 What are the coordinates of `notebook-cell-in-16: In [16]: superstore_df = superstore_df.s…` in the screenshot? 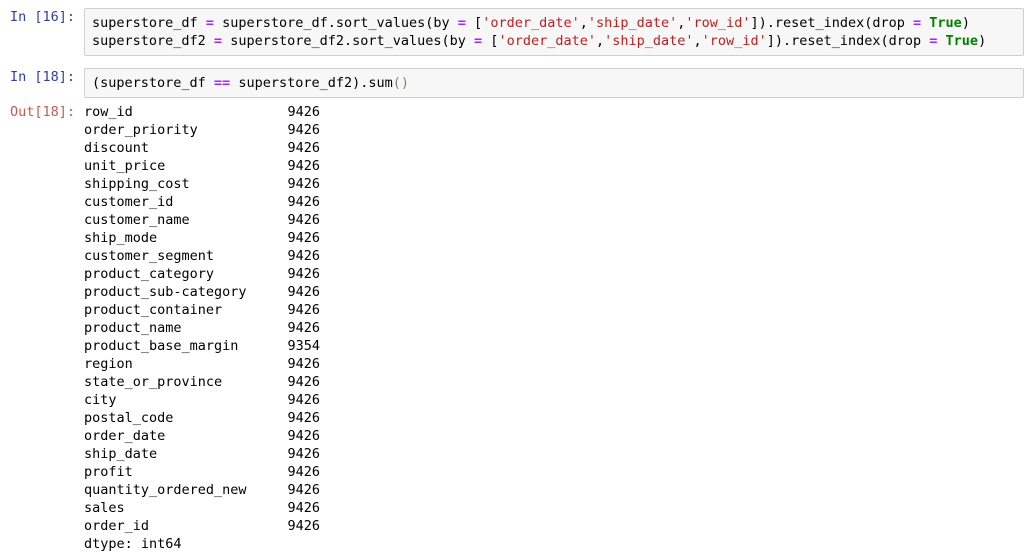 It's located at (512, 32).